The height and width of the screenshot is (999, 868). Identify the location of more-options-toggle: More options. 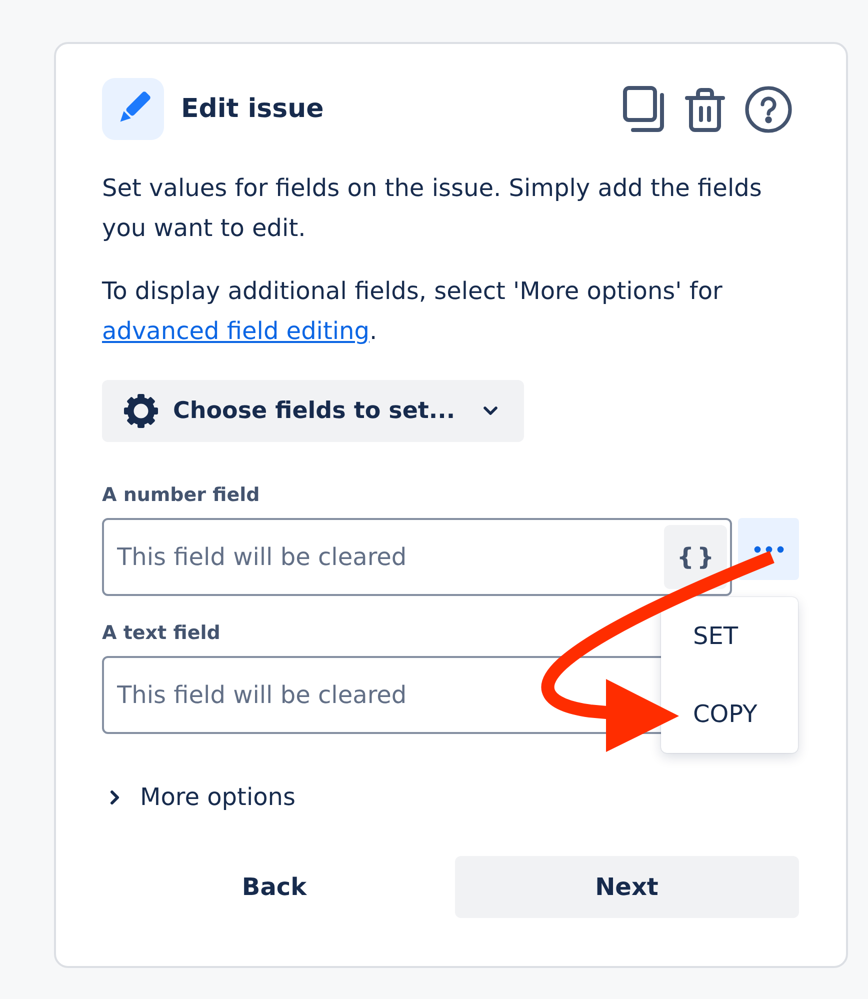
(199, 797).